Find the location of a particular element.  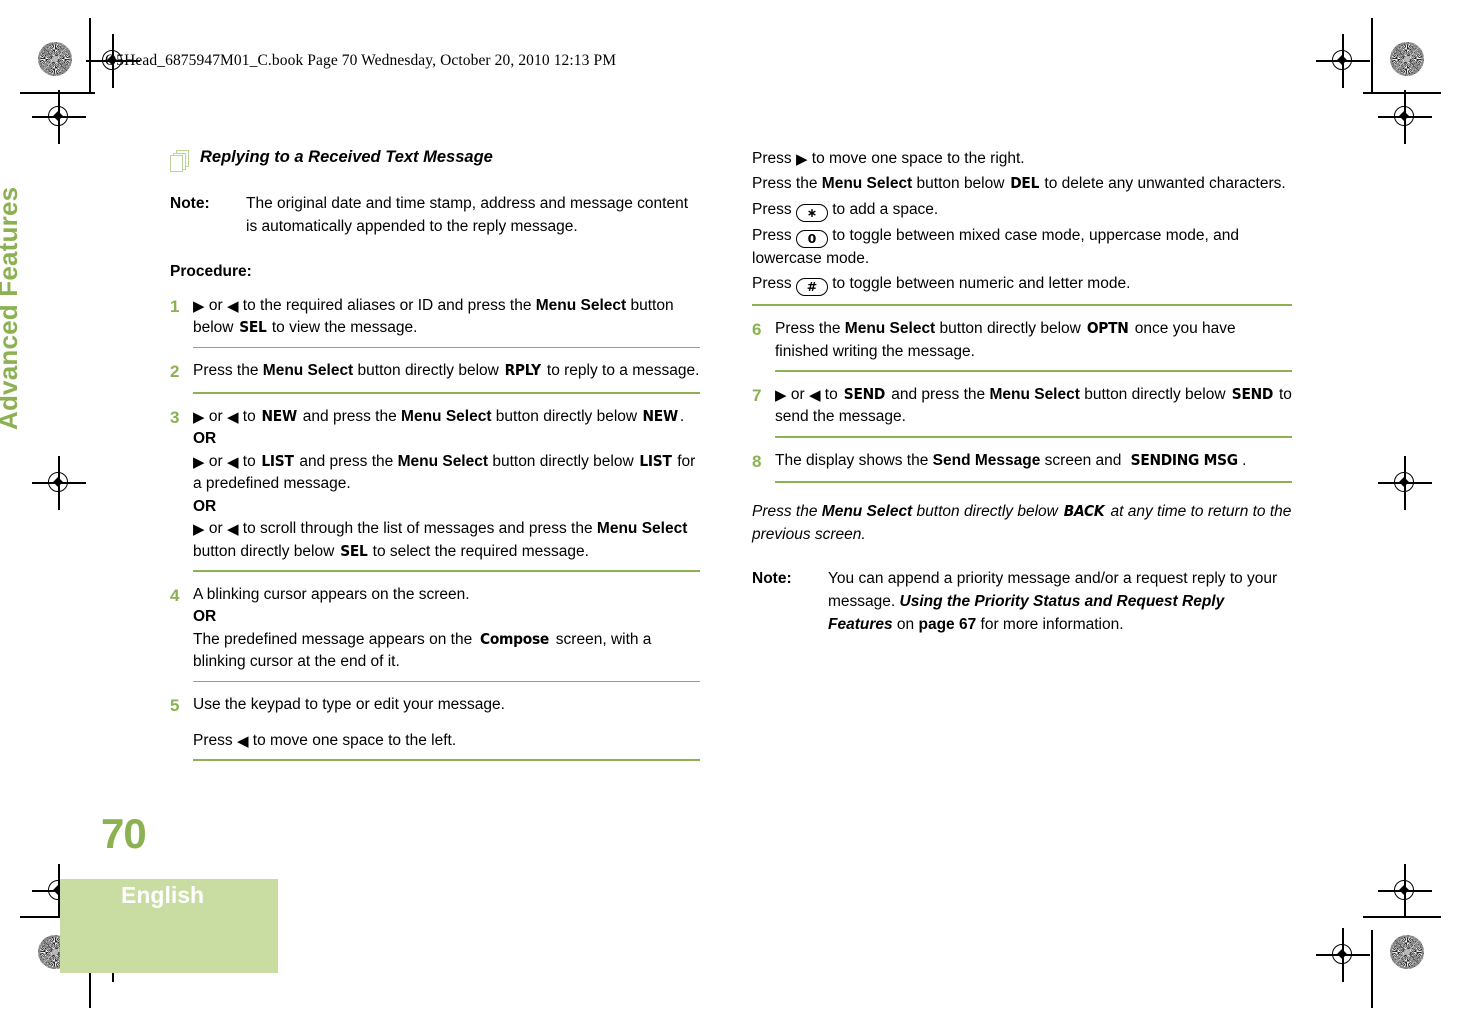

keypad-key-icon: # is located at coordinates (811, 287).